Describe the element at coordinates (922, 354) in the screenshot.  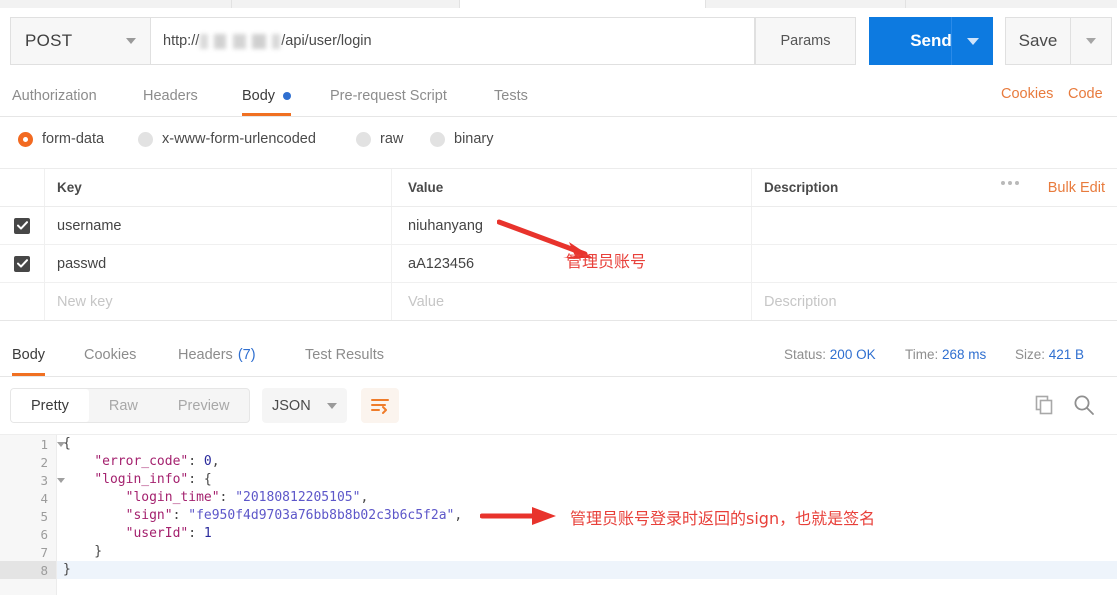
I see `time-label: Time:` at that location.